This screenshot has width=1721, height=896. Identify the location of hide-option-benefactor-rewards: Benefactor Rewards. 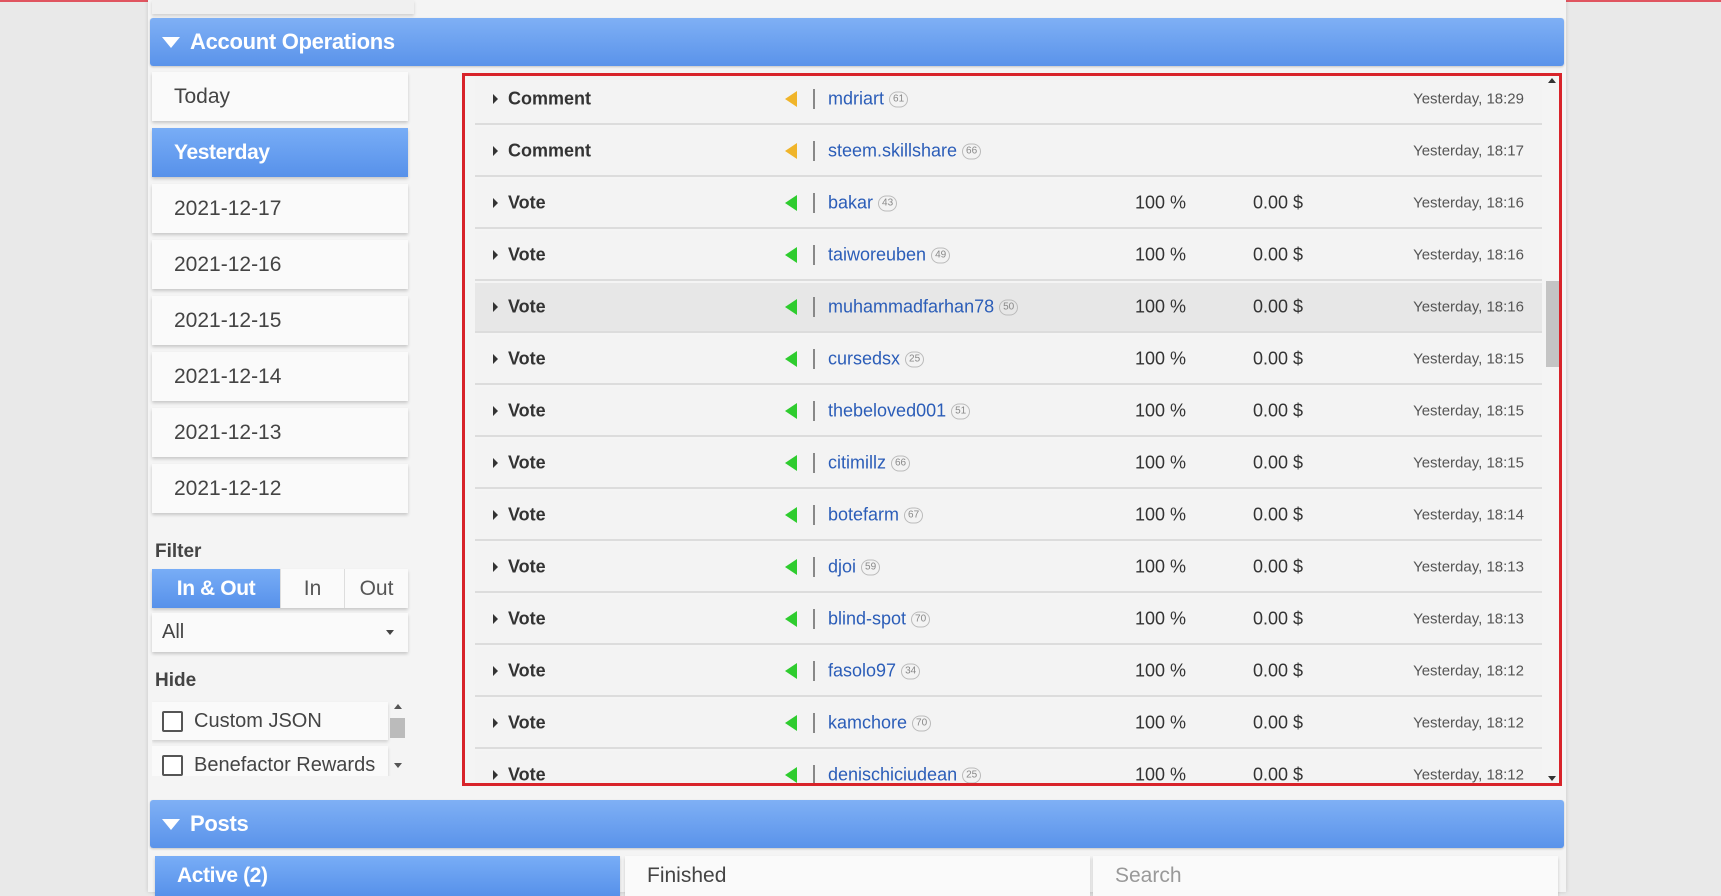
(270, 761).